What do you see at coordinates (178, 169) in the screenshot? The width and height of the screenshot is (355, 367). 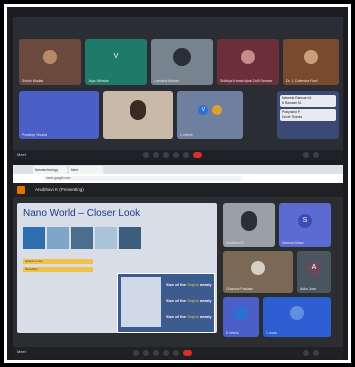 I see `browser-tabs: Nanotechnology Meet` at bounding box center [178, 169].